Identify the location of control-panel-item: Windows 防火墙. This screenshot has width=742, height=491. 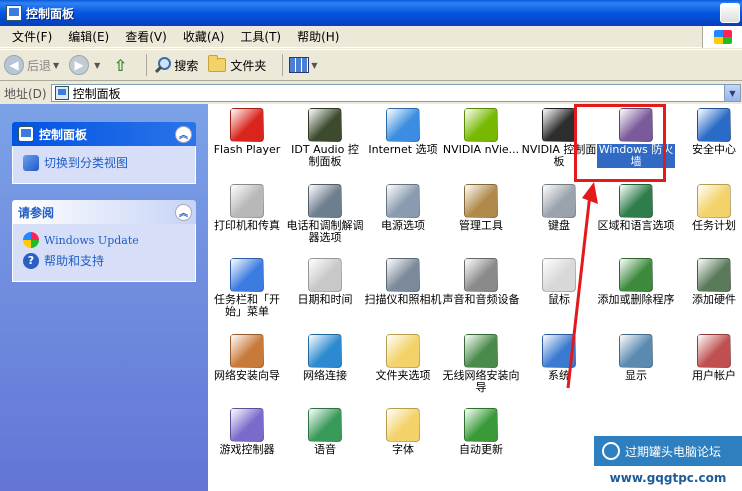
(636, 138).